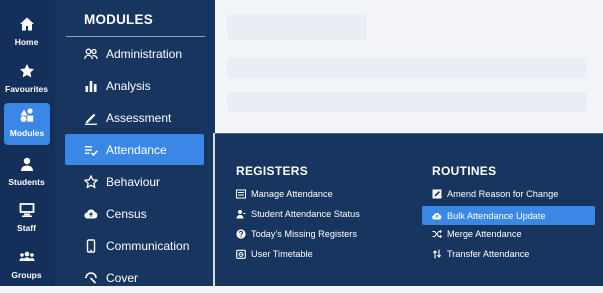  What do you see at coordinates (118, 19) in the screenshot?
I see `modules-title: MODULES` at bounding box center [118, 19].